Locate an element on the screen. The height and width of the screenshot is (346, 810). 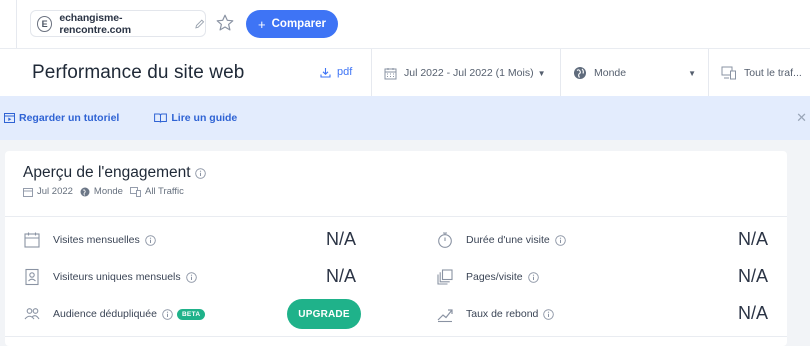
metric-label: Visites mensuelles is located at coordinates (96, 240).